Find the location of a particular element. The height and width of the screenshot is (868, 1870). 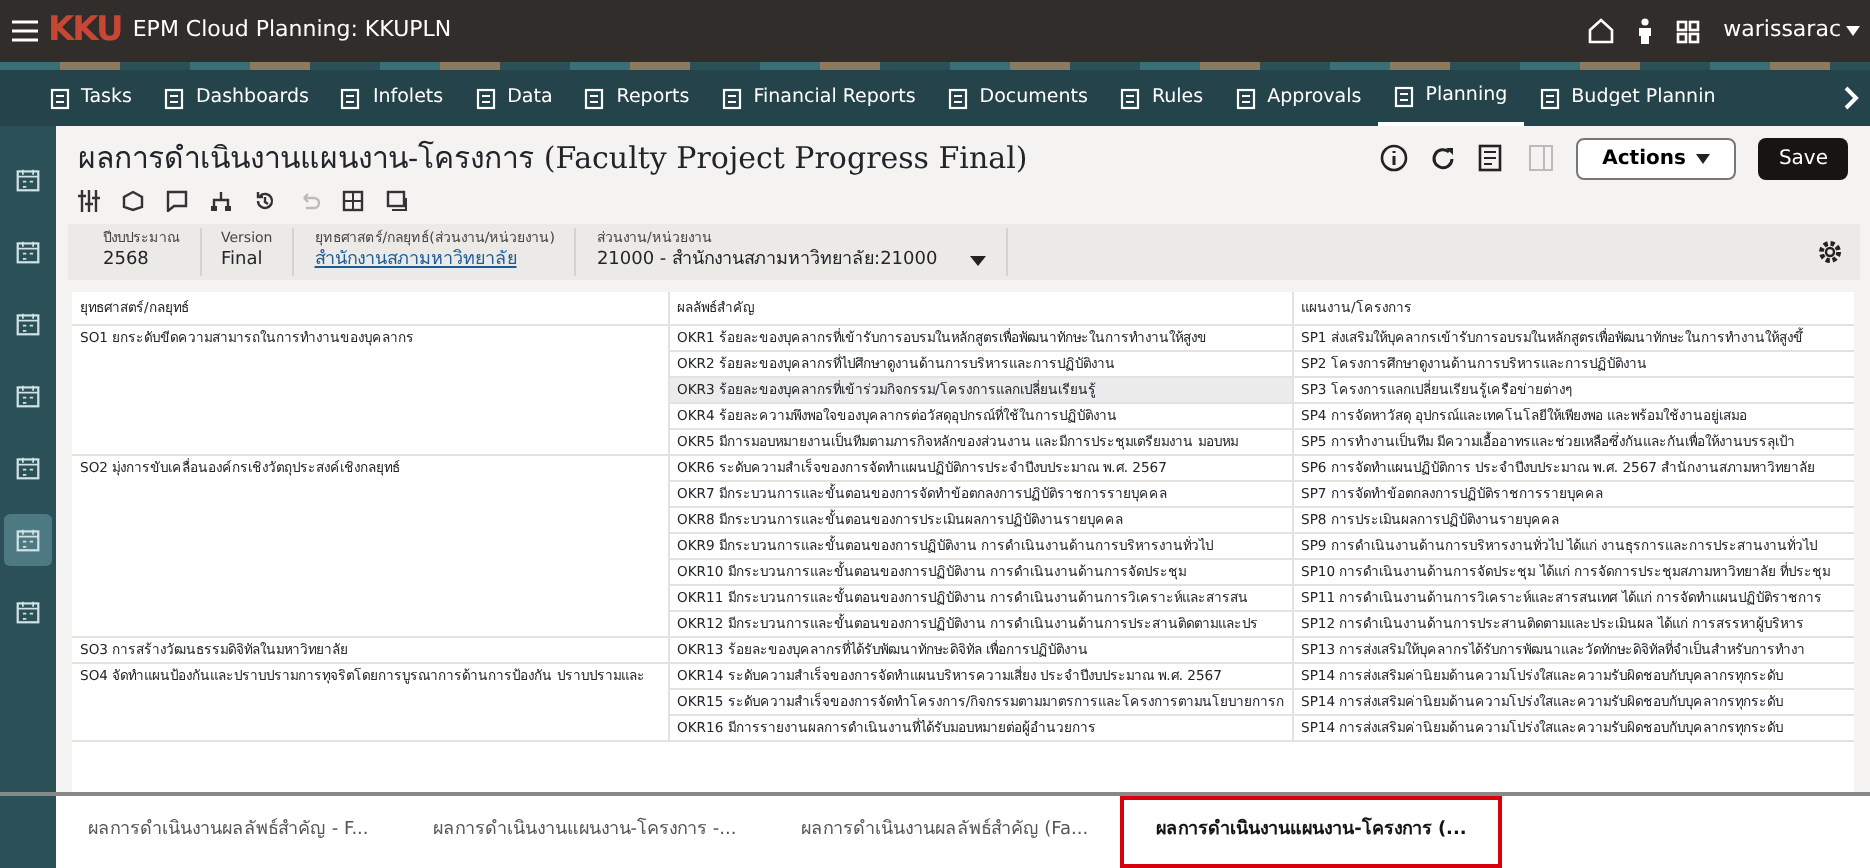

grid-icon is located at coordinates (1687, 31).